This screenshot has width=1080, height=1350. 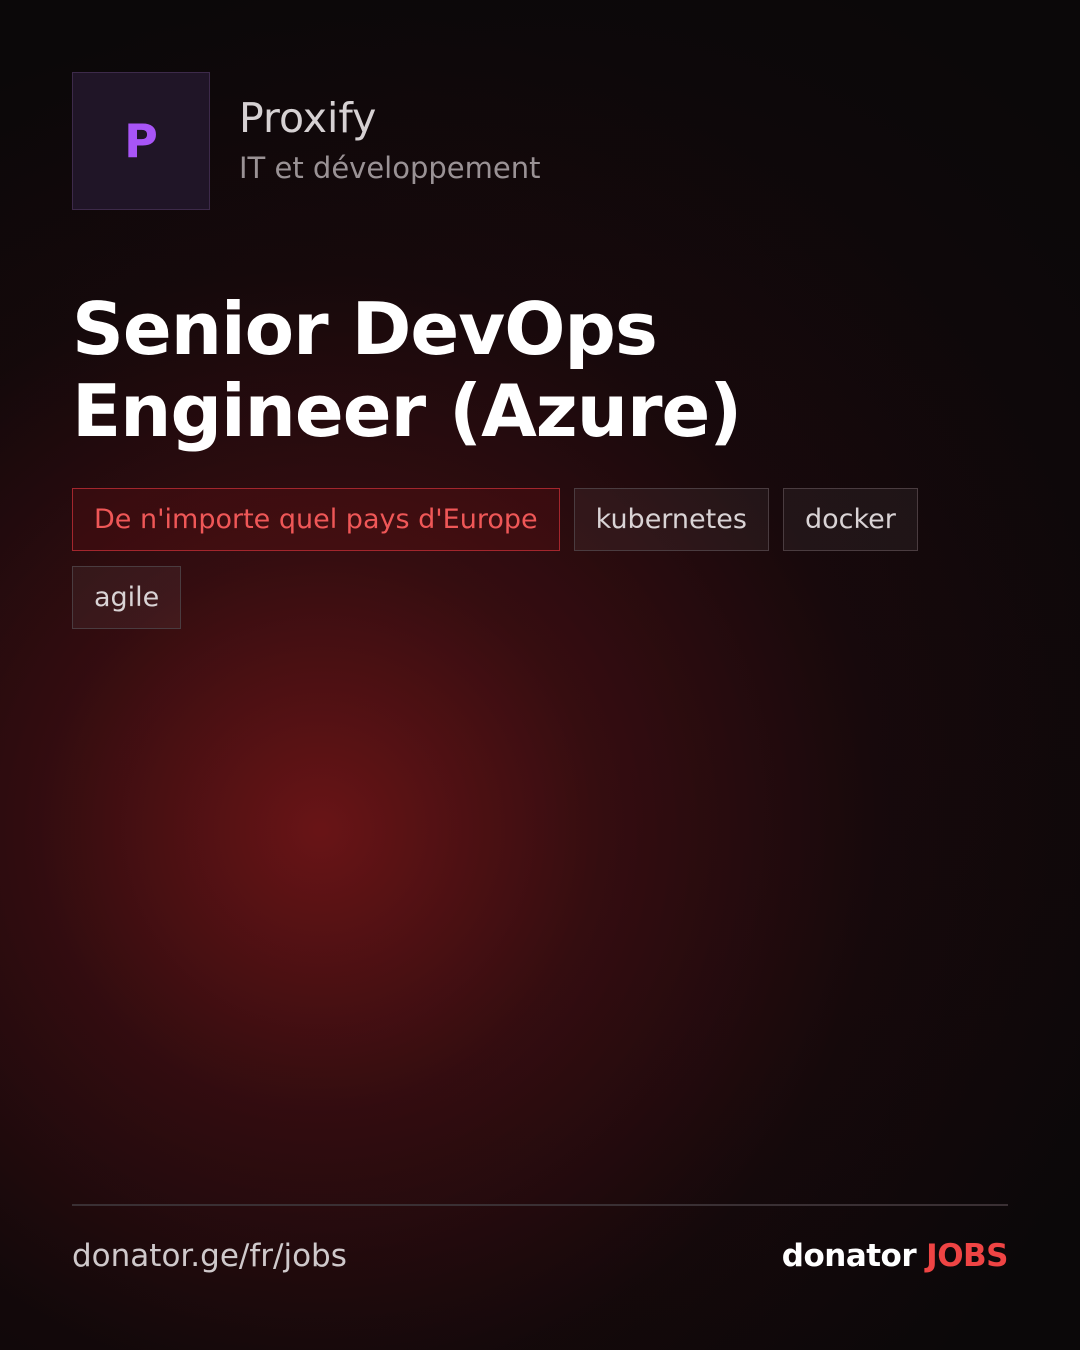 What do you see at coordinates (407, 370) in the screenshot?
I see `job-title: Senior DevOps Engineer (Azure)` at bounding box center [407, 370].